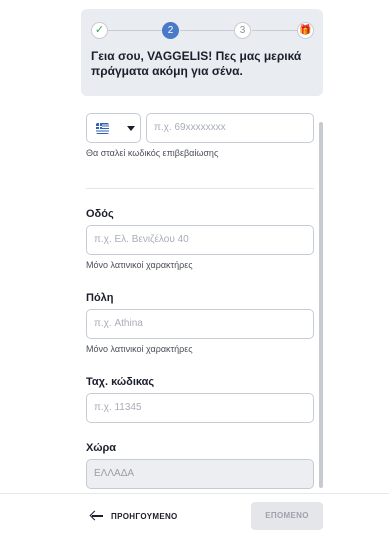 This screenshot has width=389, height=536. What do you see at coordinates (99, 30) in the screenshot?
I see `step-1-check-icon: ✓` at bounding box center [99, 30].